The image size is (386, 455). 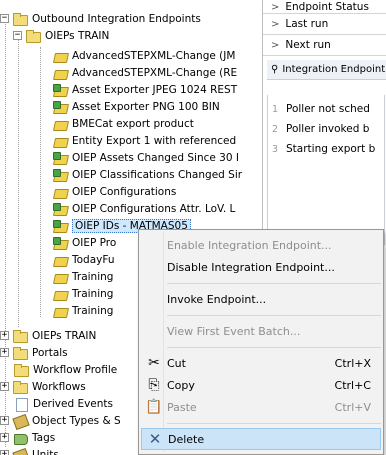 I want to click on menu-item-paste: 📋 Paste Ctrl+V, so click(x=261, y=407).